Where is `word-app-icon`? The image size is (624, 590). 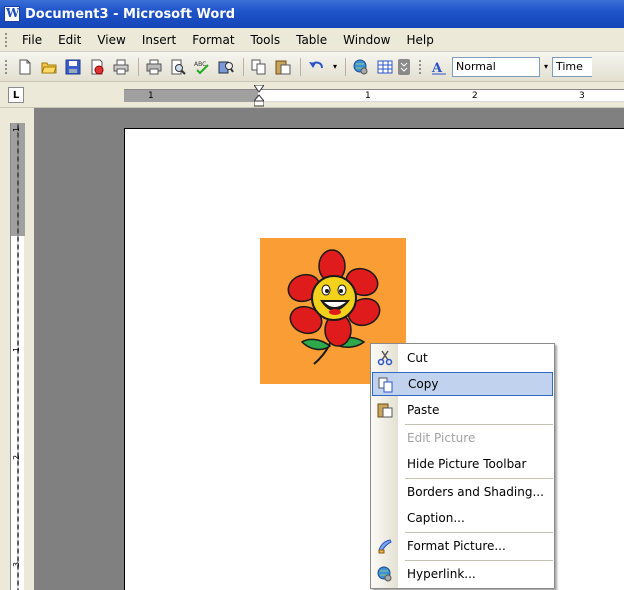 word-app-icon is located at coordinates (12, 14).